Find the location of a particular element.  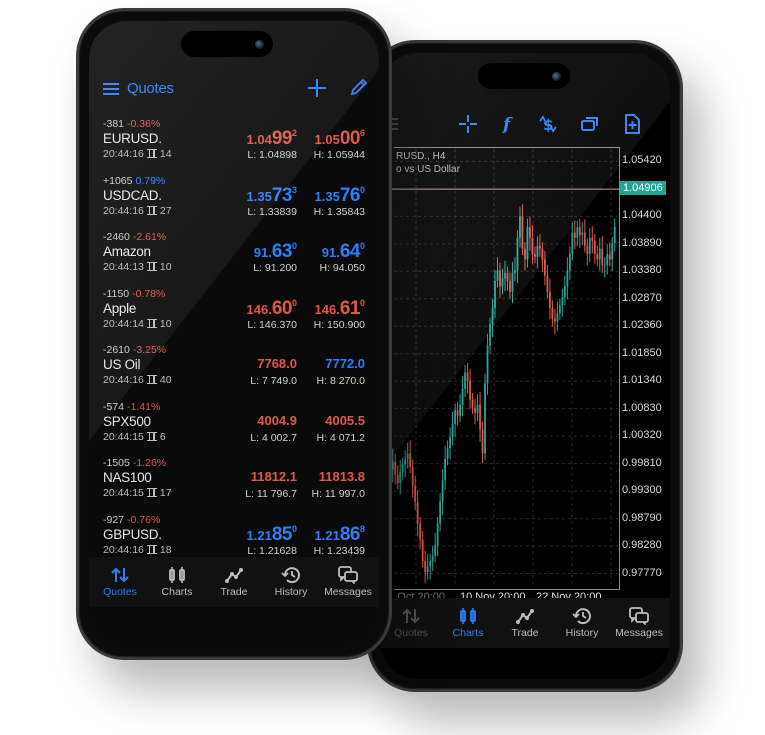

ask-price: 91.640 is located at coordinates (343, 252).